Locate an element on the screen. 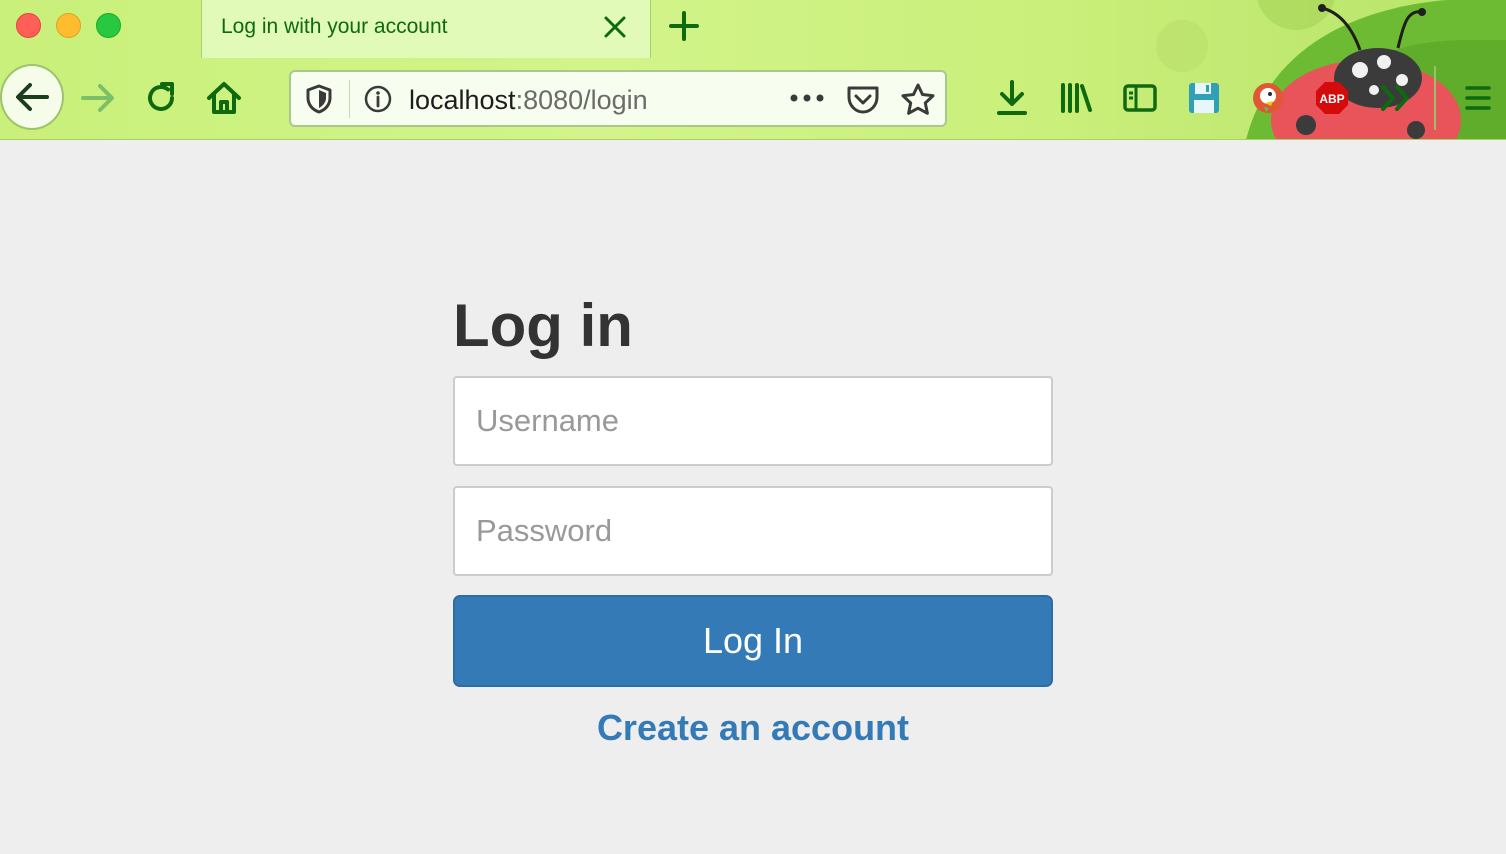 This screenshot has height=854, width=1506. forward-button is located at coordinates (98, 98).